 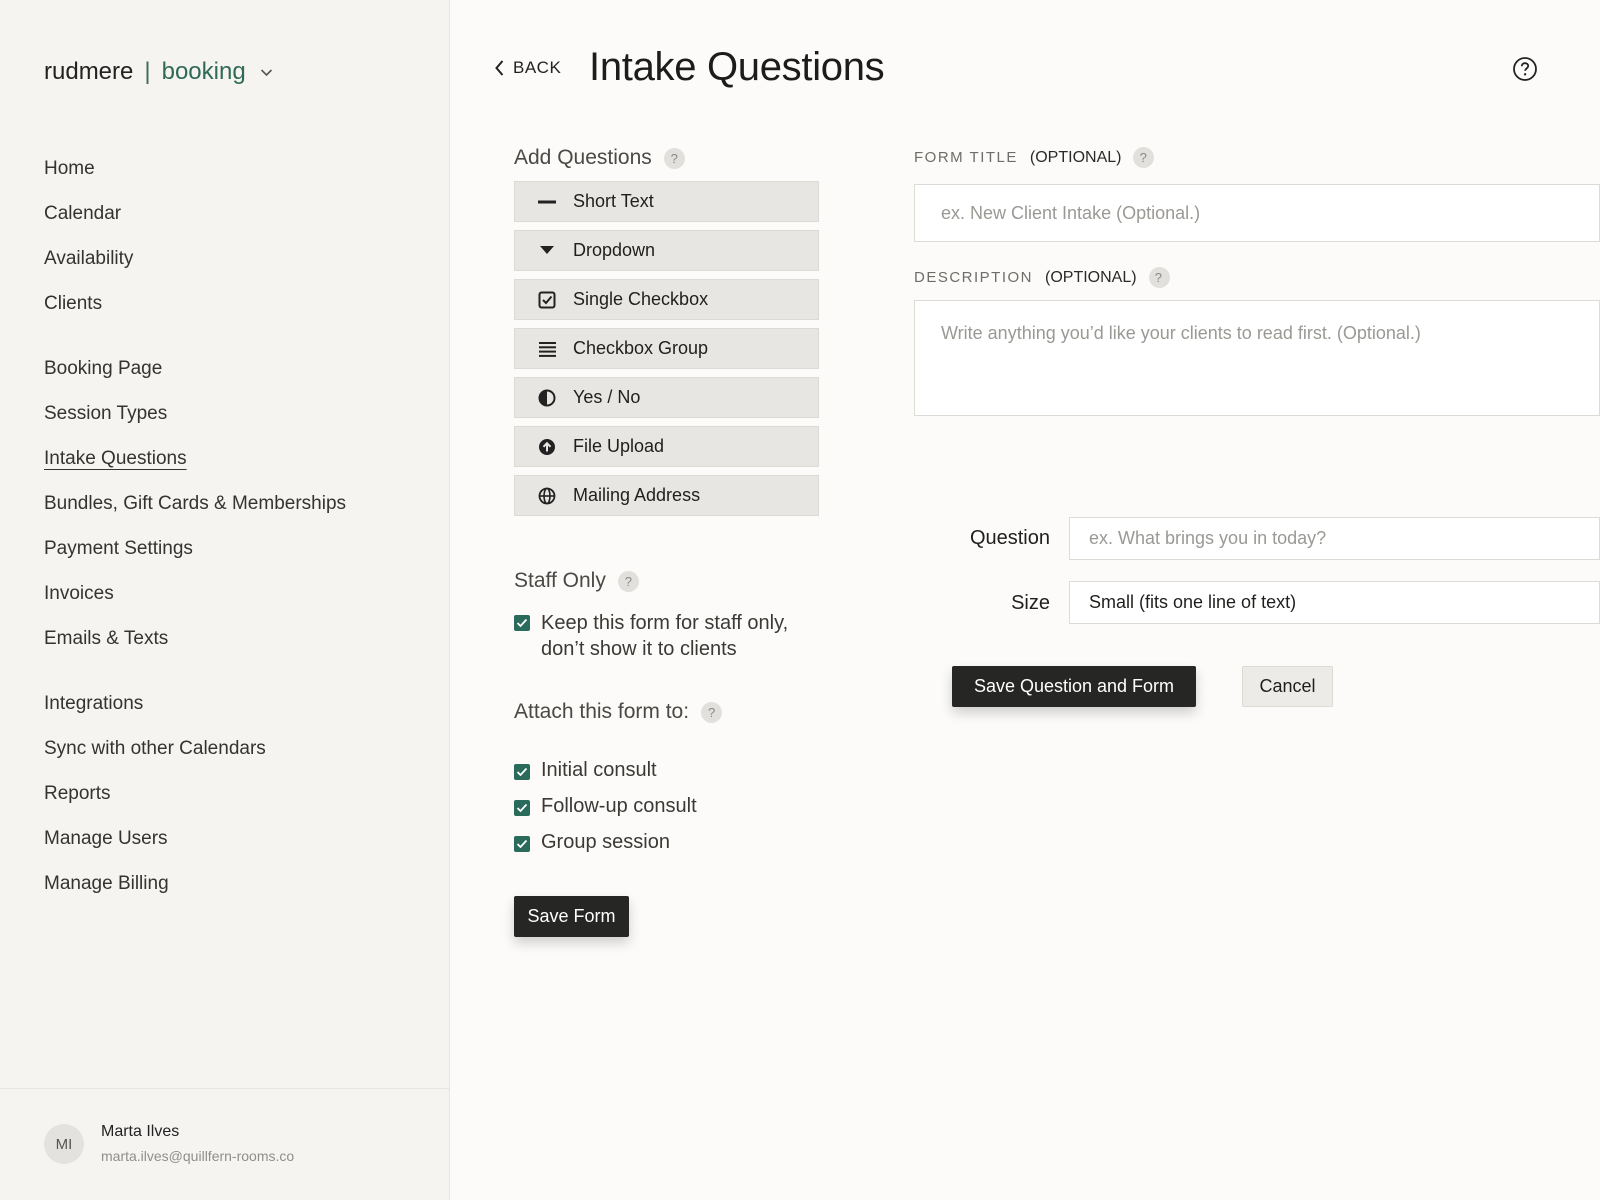 What do you see at coordinates (1257, 213) in the screenshot?
I see `form-title-input: ex. New Client Intake (Optional.)` at bounding box center [1257, 213].